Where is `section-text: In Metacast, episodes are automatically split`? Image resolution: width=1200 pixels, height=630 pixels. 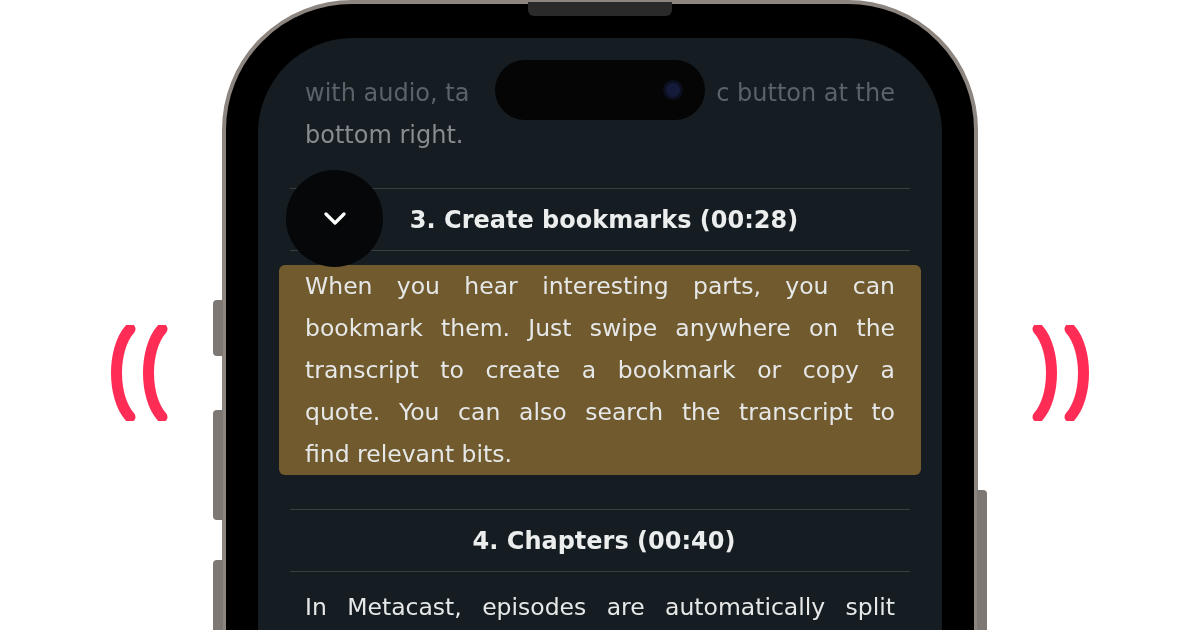
section-text: In Metacast, episodes are automatically split is located at coordinates (600, 607).